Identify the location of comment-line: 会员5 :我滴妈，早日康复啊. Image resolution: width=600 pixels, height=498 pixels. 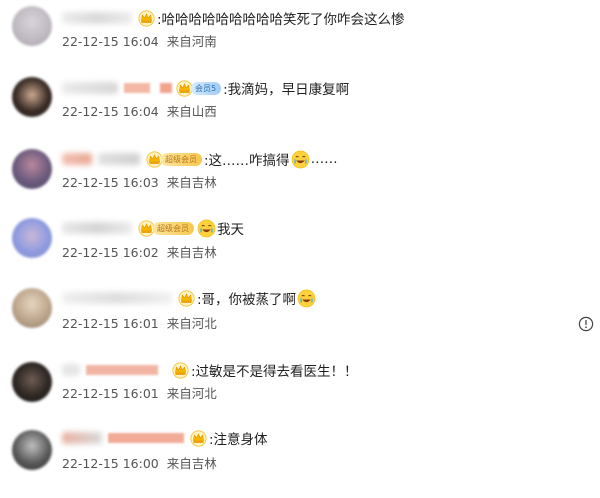
(205, 88).